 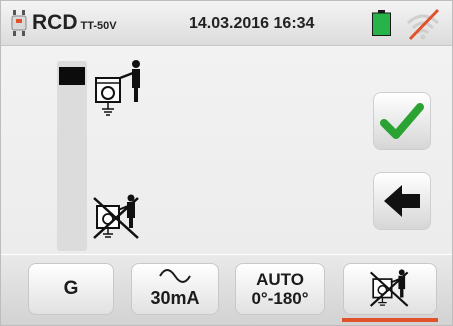 I want to click on test-mode-name: RCD, so click(x=55, y=22).